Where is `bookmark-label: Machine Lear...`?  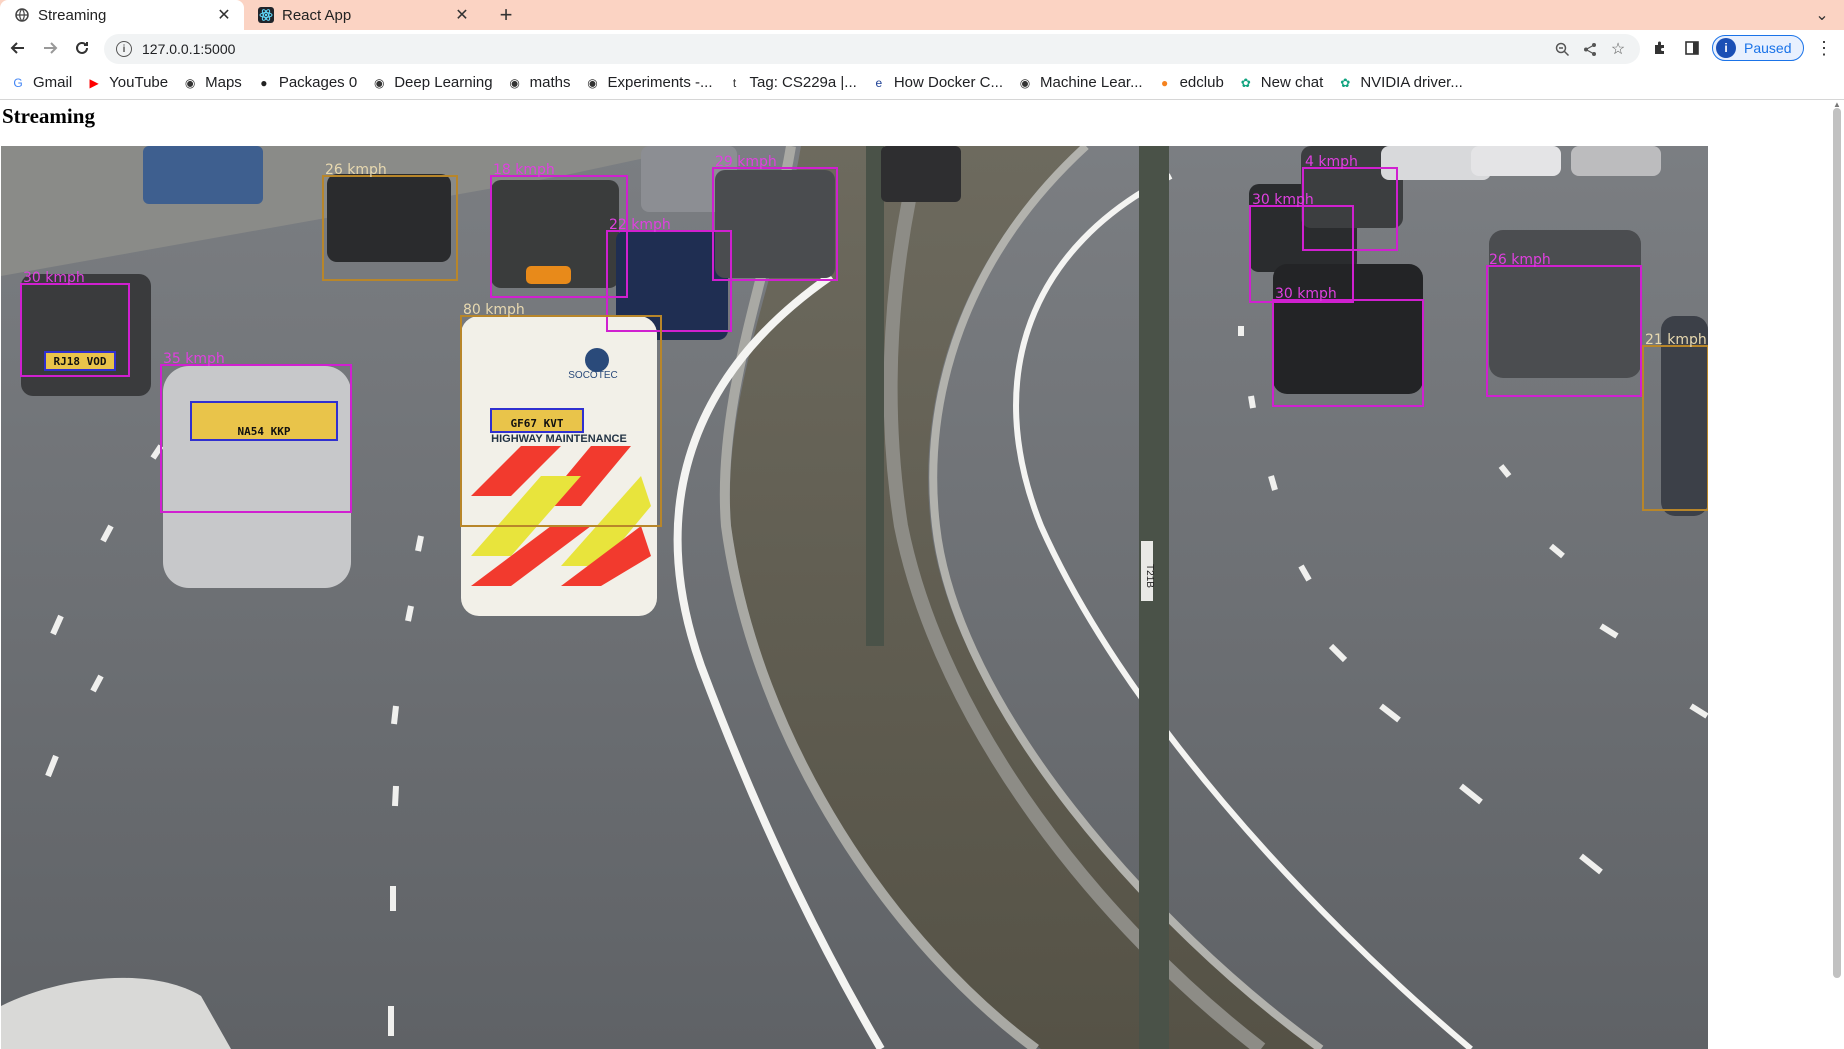 bookmark-label: Machine Lear... is located at coordinates (1091, 82).